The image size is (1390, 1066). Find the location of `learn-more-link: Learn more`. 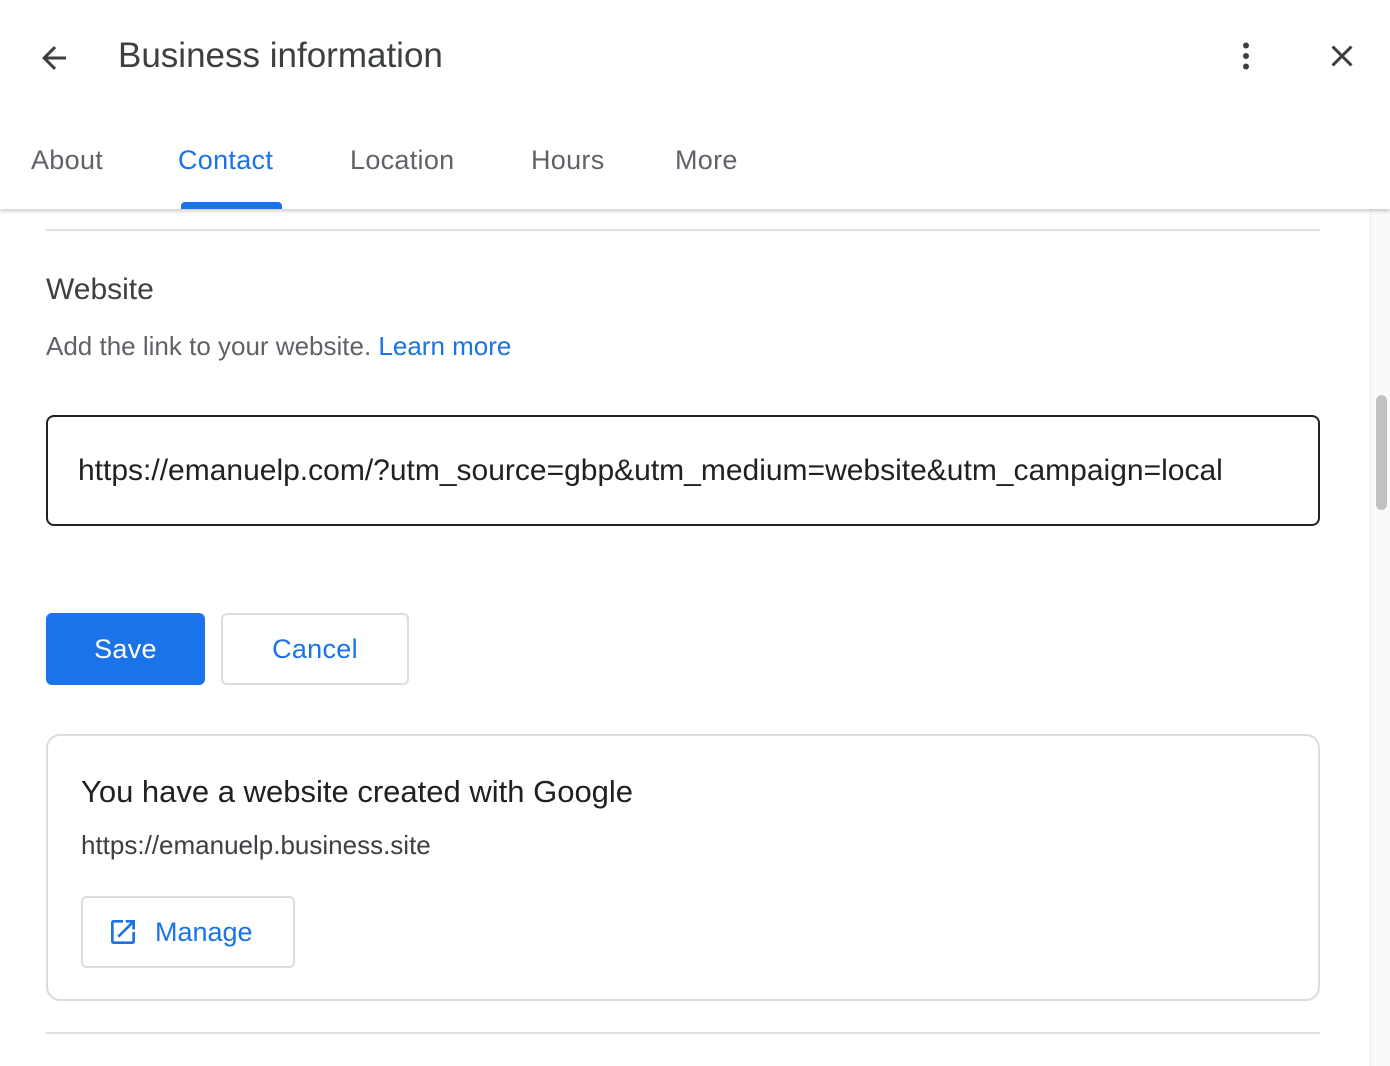

learn-more-link: Learn more is located at coordinates (444, 346).